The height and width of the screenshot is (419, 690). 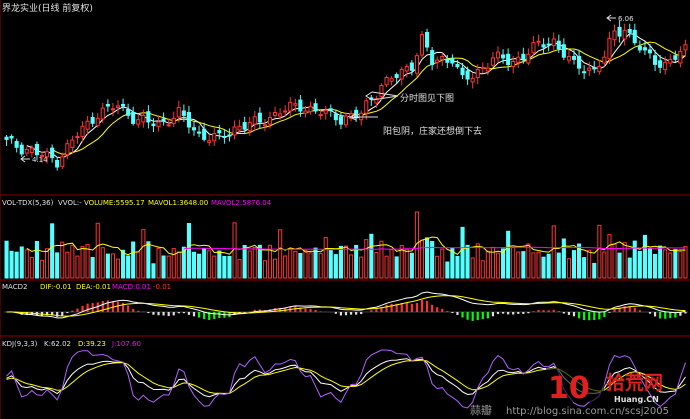 What do you see at coordinates (20, 344) in the screenshot?
I see `kdj-label: KDJ(9,3,3)` at bounding box center [20, 344].